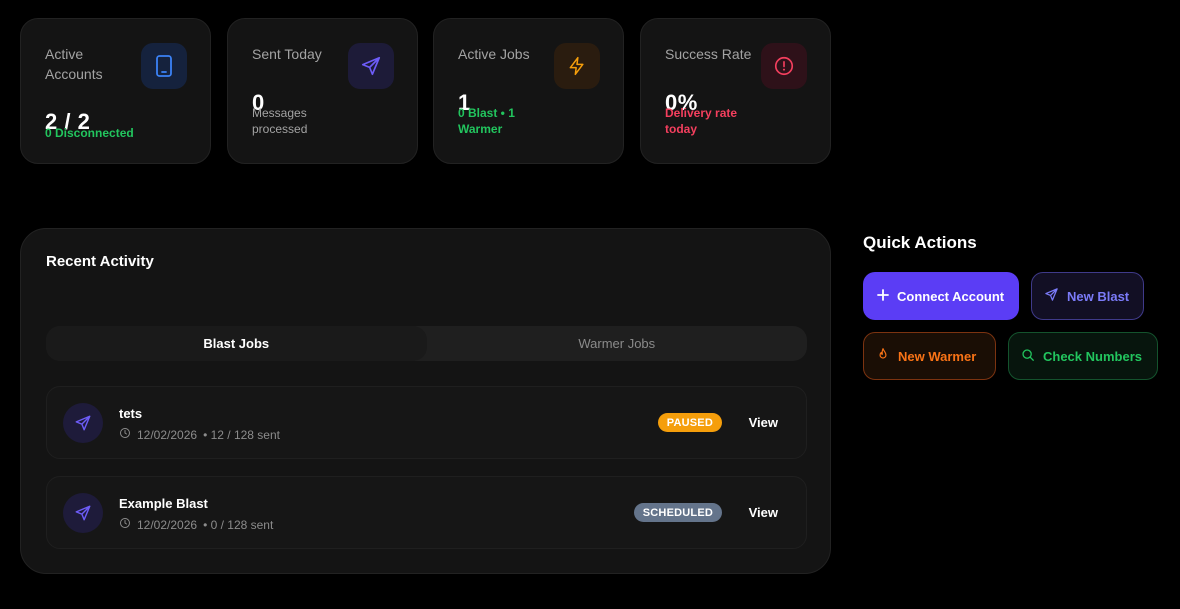 The image size is (1180, 609). I want to click on search-icon, so click(1028, 356).